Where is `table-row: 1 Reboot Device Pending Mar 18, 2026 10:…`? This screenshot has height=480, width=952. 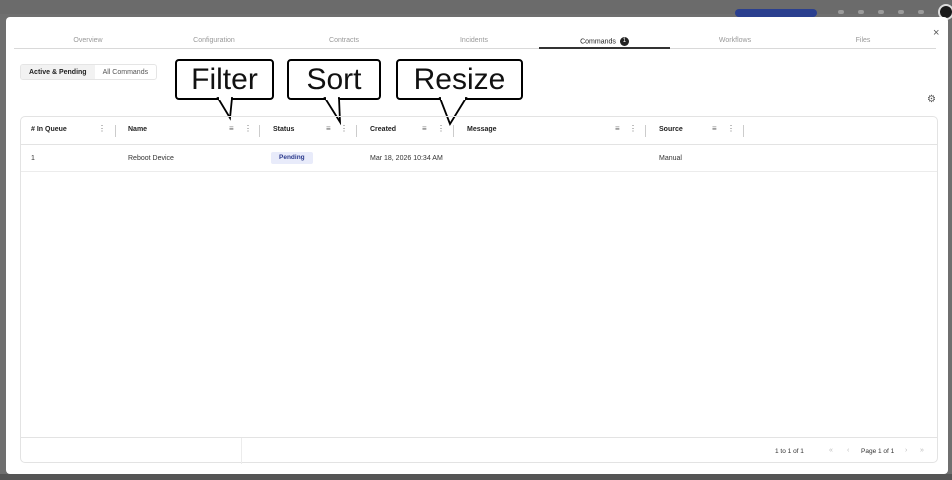 table-row: 1 Reboot Device Pending Mar 18, 2026 10:… is located at coordinates (479, 158).